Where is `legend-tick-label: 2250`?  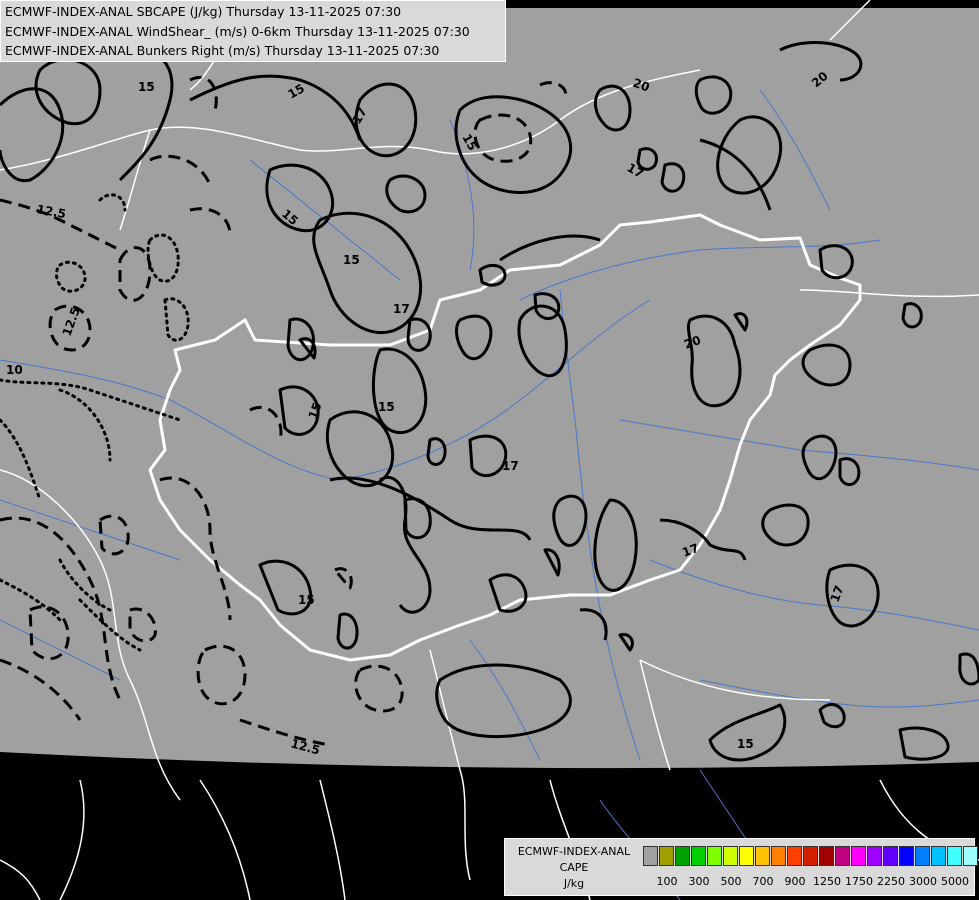 legend-tick-label: 2250 is located at coordinates (891, 881).